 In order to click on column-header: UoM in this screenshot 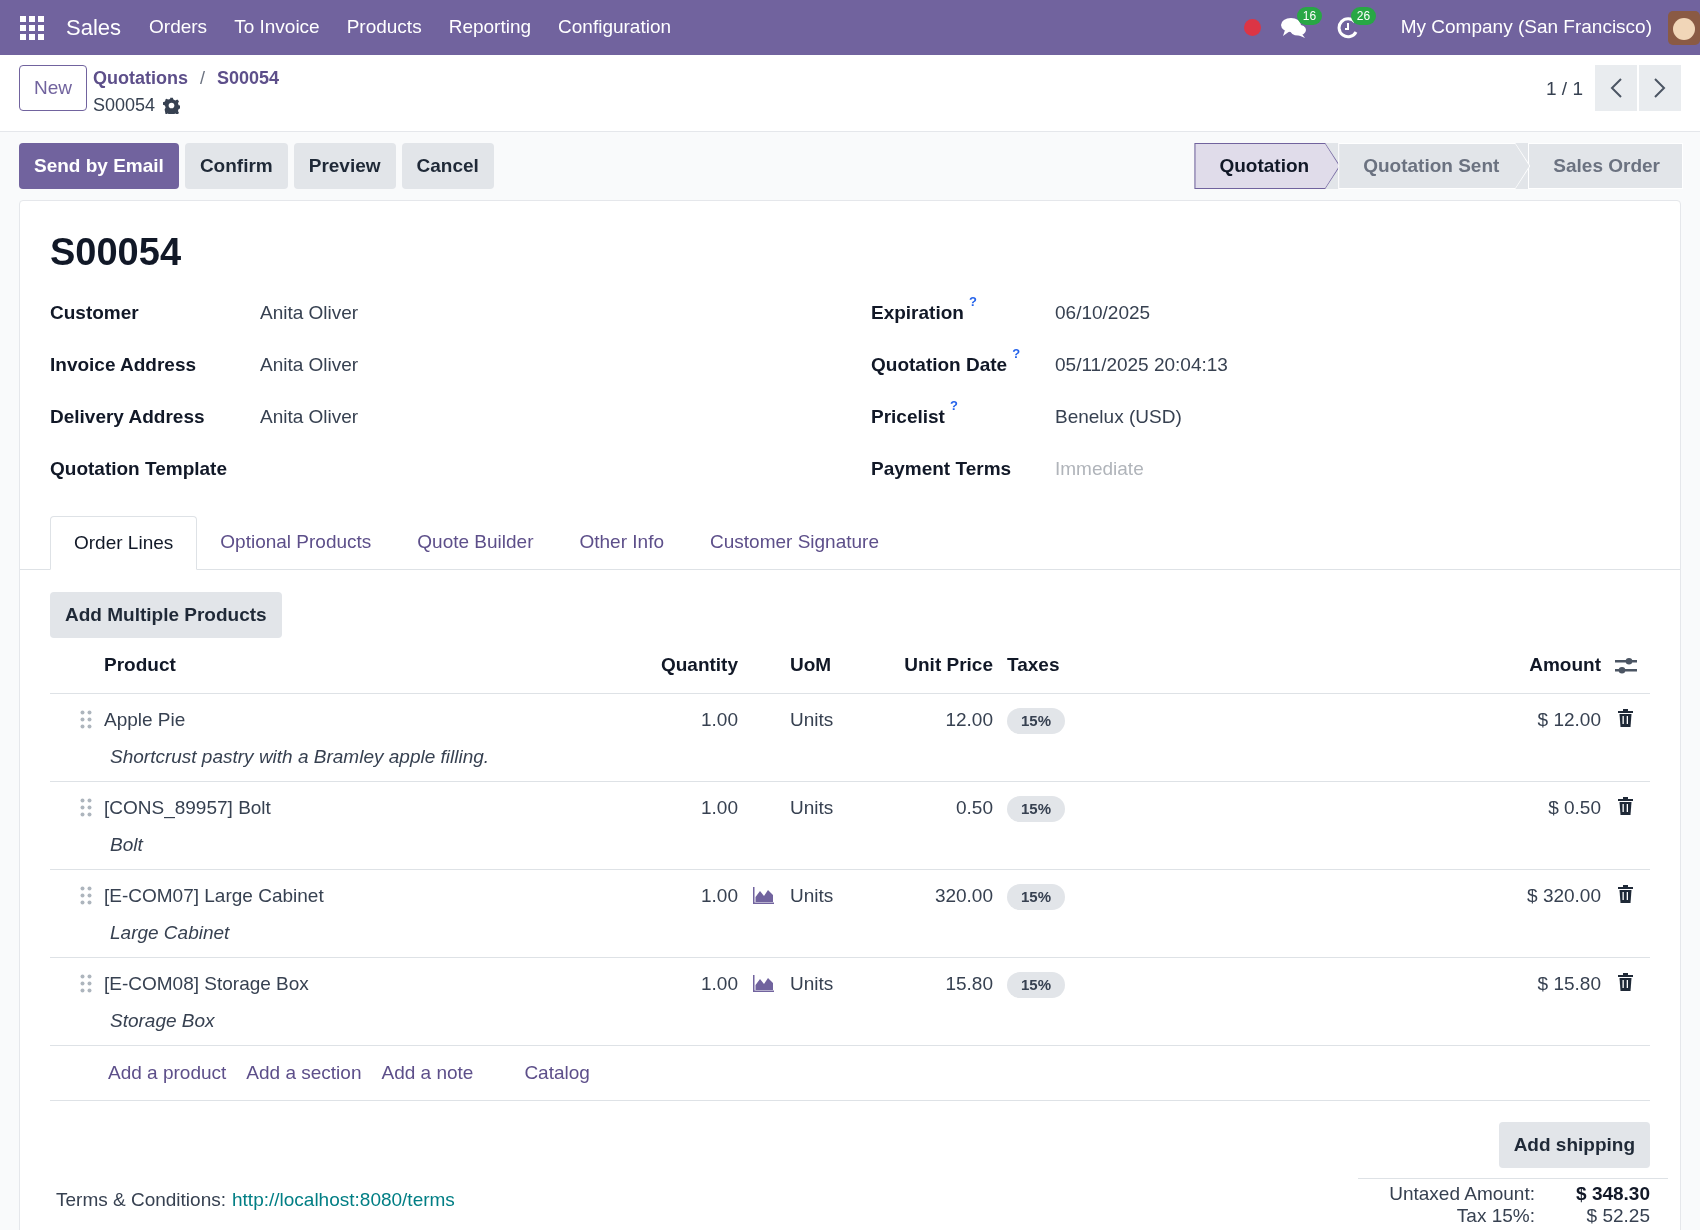, I will do `click(811, 665)`.